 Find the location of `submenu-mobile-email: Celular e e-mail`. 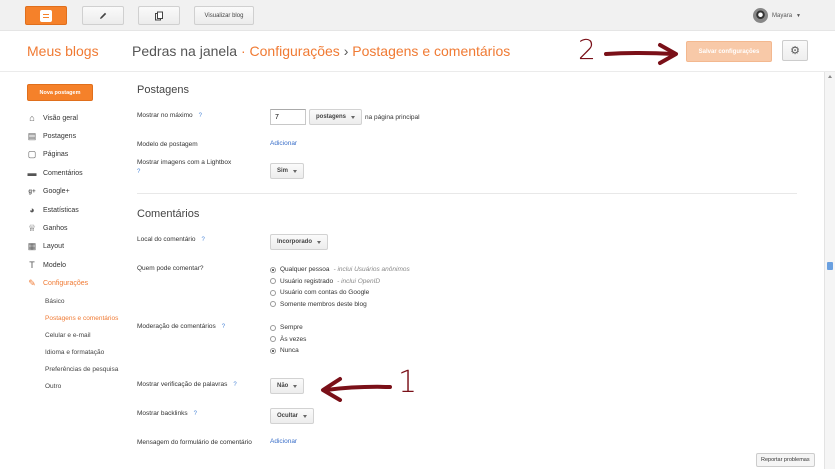

submenu-mobile-email: Celular e e-mail is located at coordinates (86, 335).